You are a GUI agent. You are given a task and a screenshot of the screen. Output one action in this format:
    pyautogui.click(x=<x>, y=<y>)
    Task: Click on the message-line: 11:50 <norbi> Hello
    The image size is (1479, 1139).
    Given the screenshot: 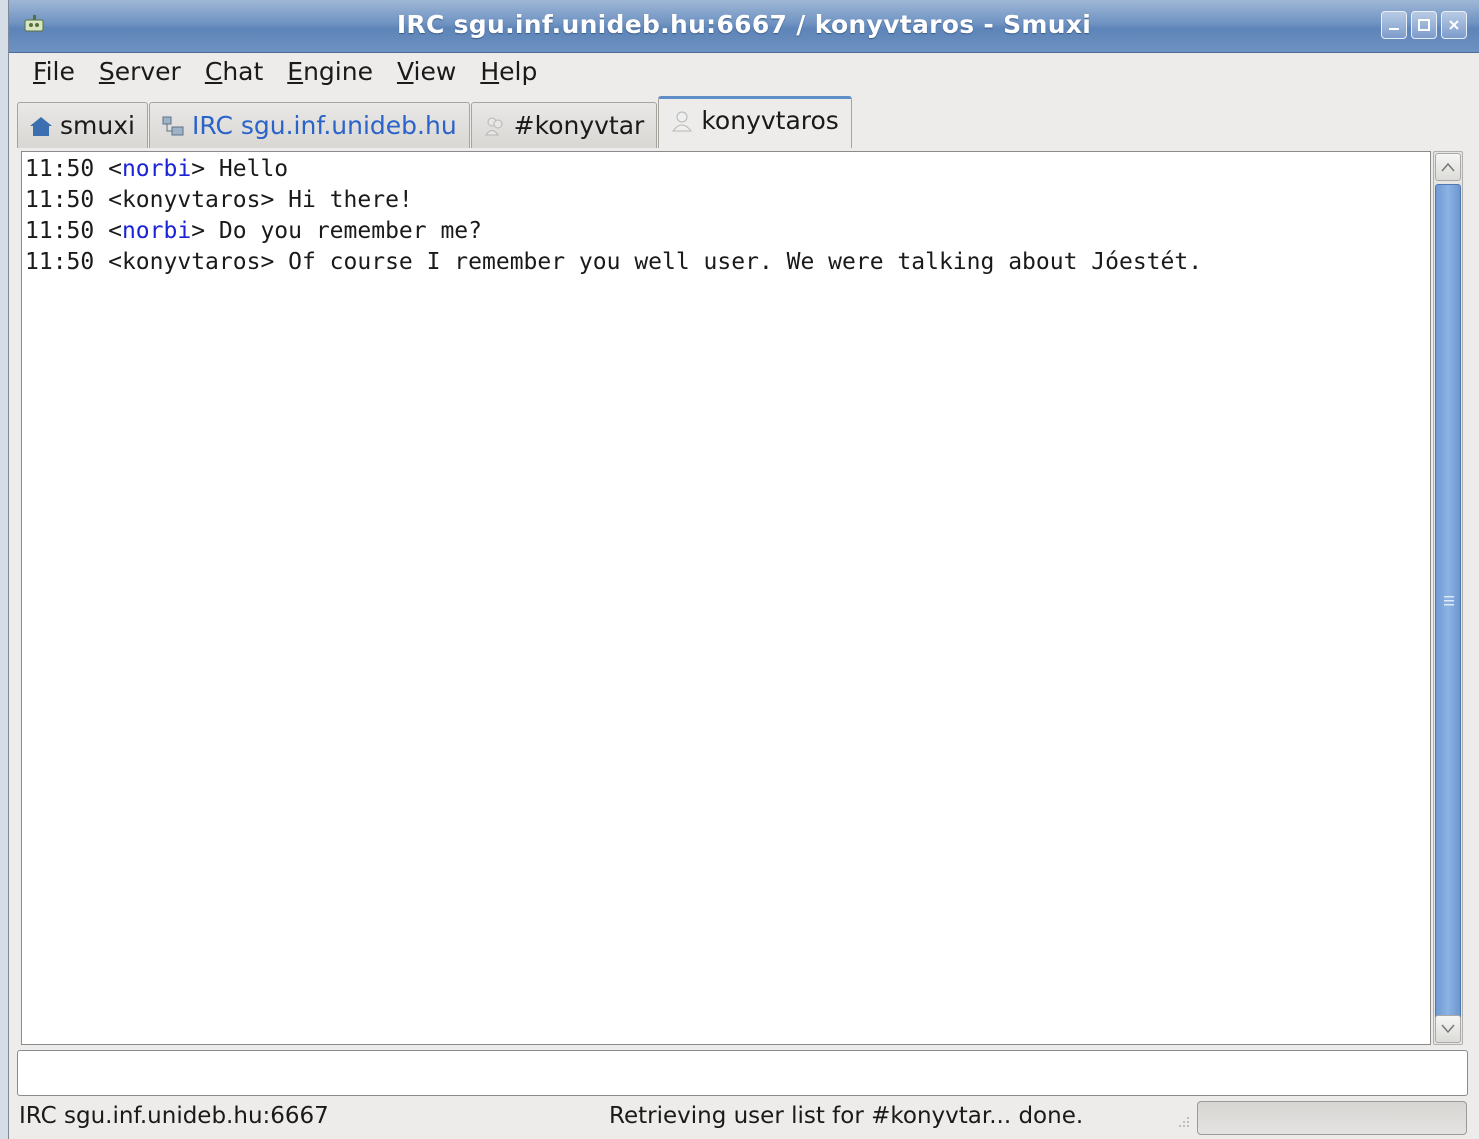 What is the action you would take?
    pyautogui.click(x=157, y=169)
    